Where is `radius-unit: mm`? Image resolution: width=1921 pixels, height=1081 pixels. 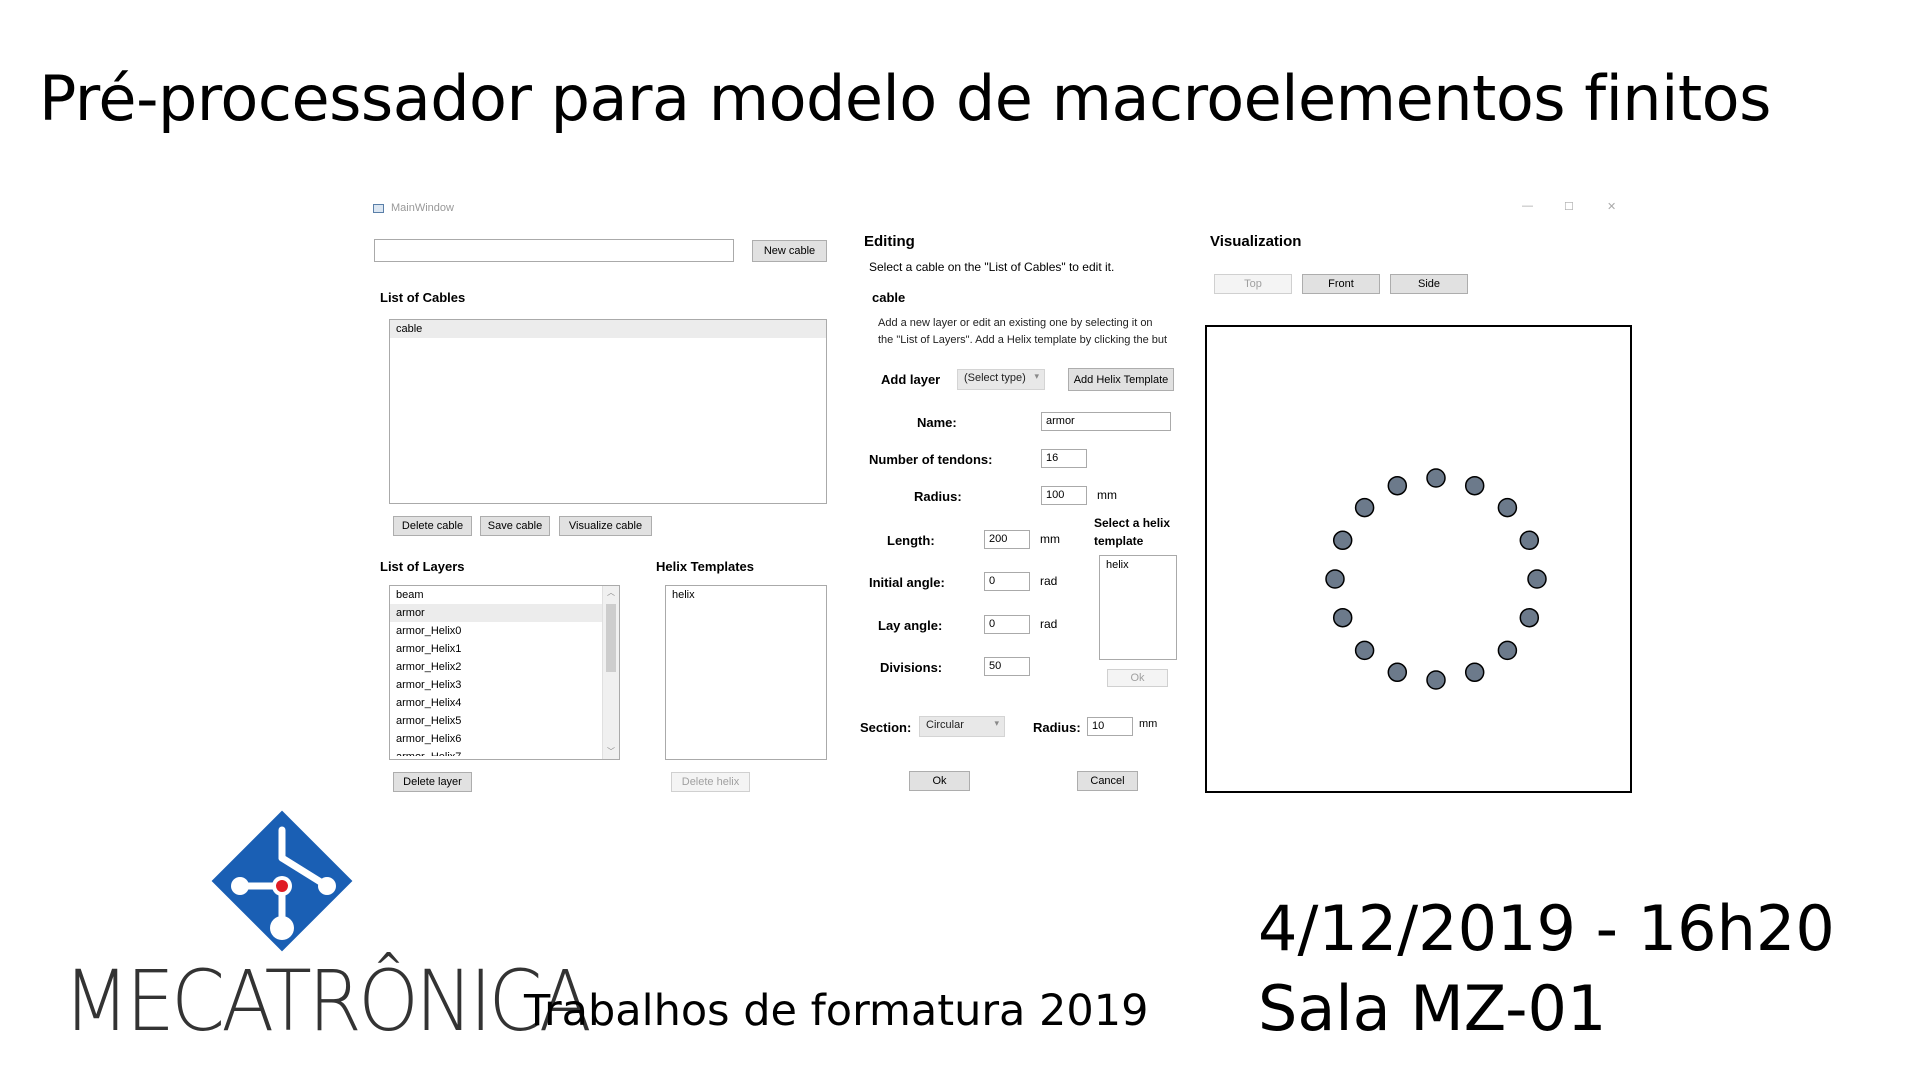 radius-unit: mm is located at coordinates (1107, 495).